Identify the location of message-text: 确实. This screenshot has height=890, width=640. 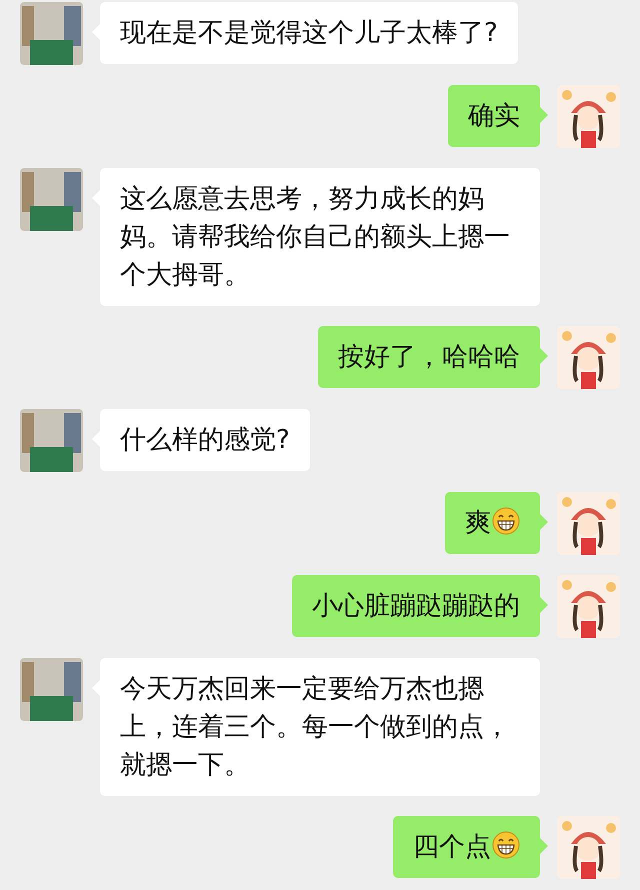
(494, 116).